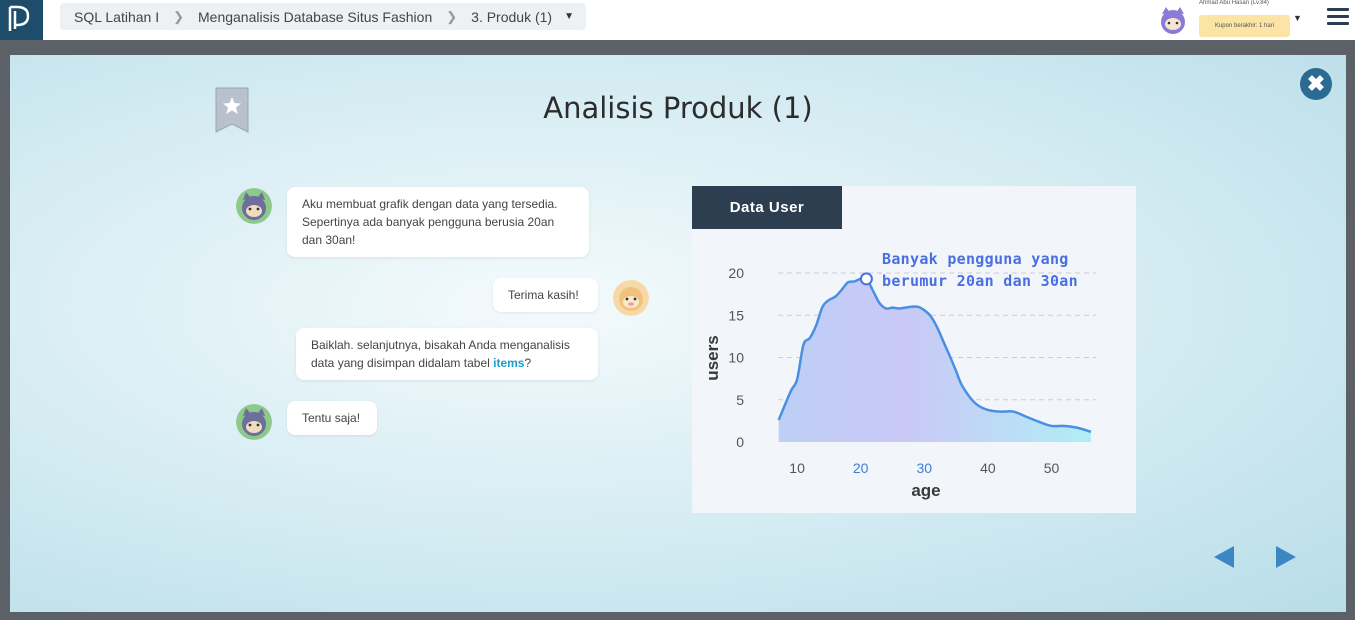 This screenshot has width=1355, height=620. I want to click on x-tick-label: 50, so click(1052, 468).